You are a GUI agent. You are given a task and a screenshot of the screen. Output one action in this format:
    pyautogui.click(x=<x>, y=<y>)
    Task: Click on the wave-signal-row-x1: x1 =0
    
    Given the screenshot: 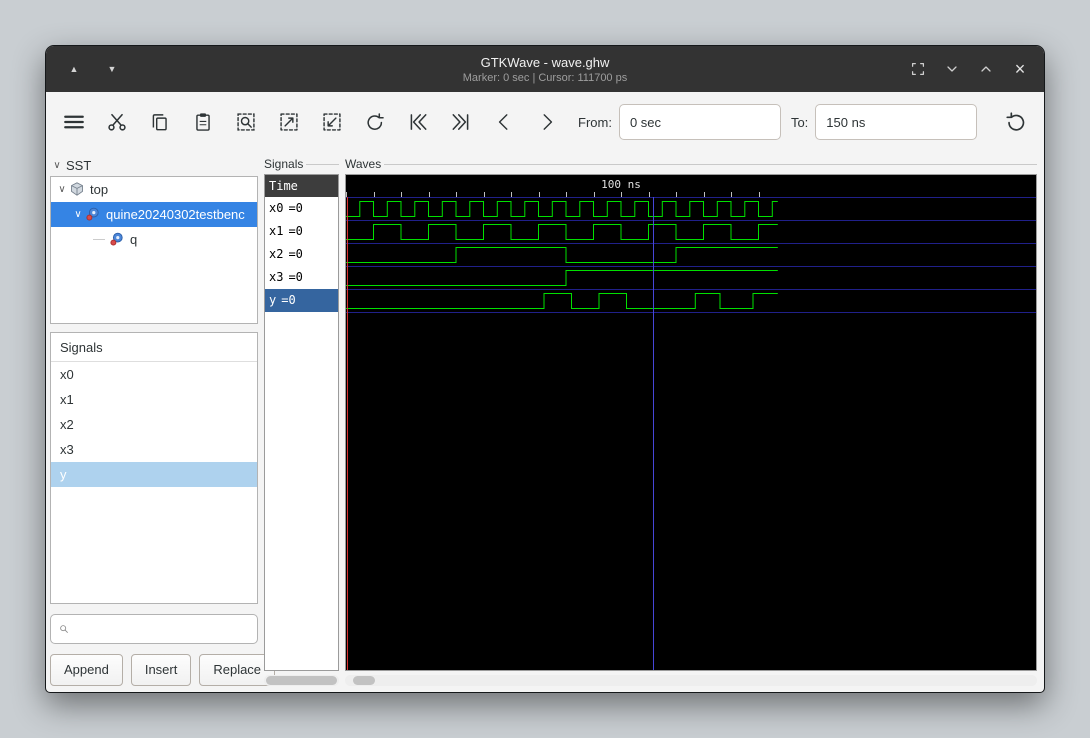 What is the action you would take?
    pyautogui.click(x=301, y=231)
    